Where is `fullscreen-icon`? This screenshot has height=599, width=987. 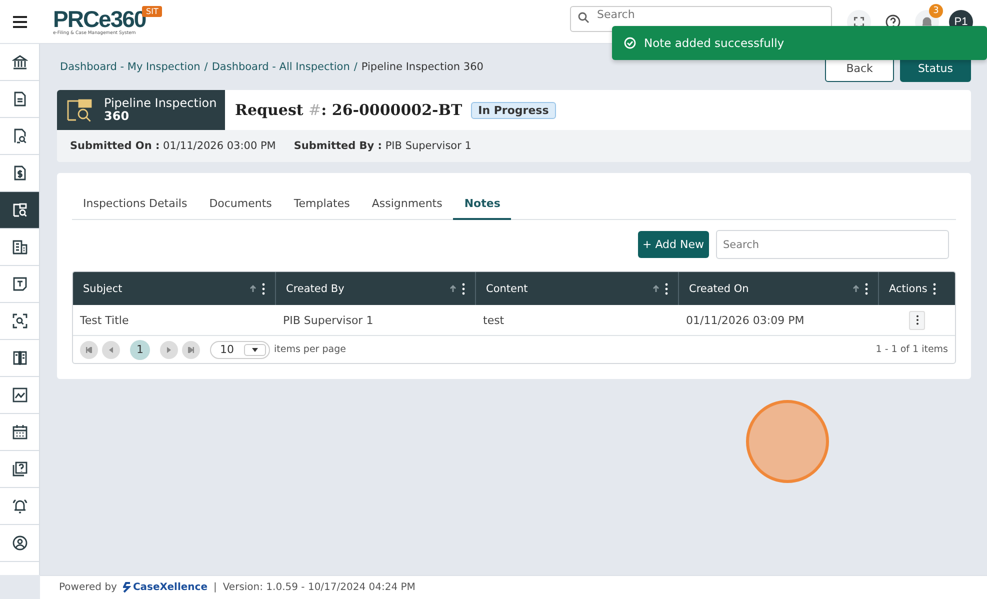
fullscreen-icon is located at coordinates (859, 21).